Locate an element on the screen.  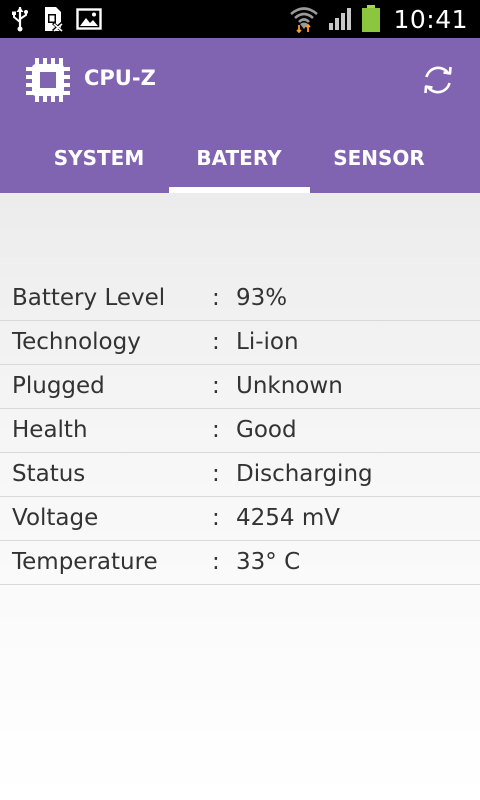
row-label: Voltage is located at coordinates (55, 518).